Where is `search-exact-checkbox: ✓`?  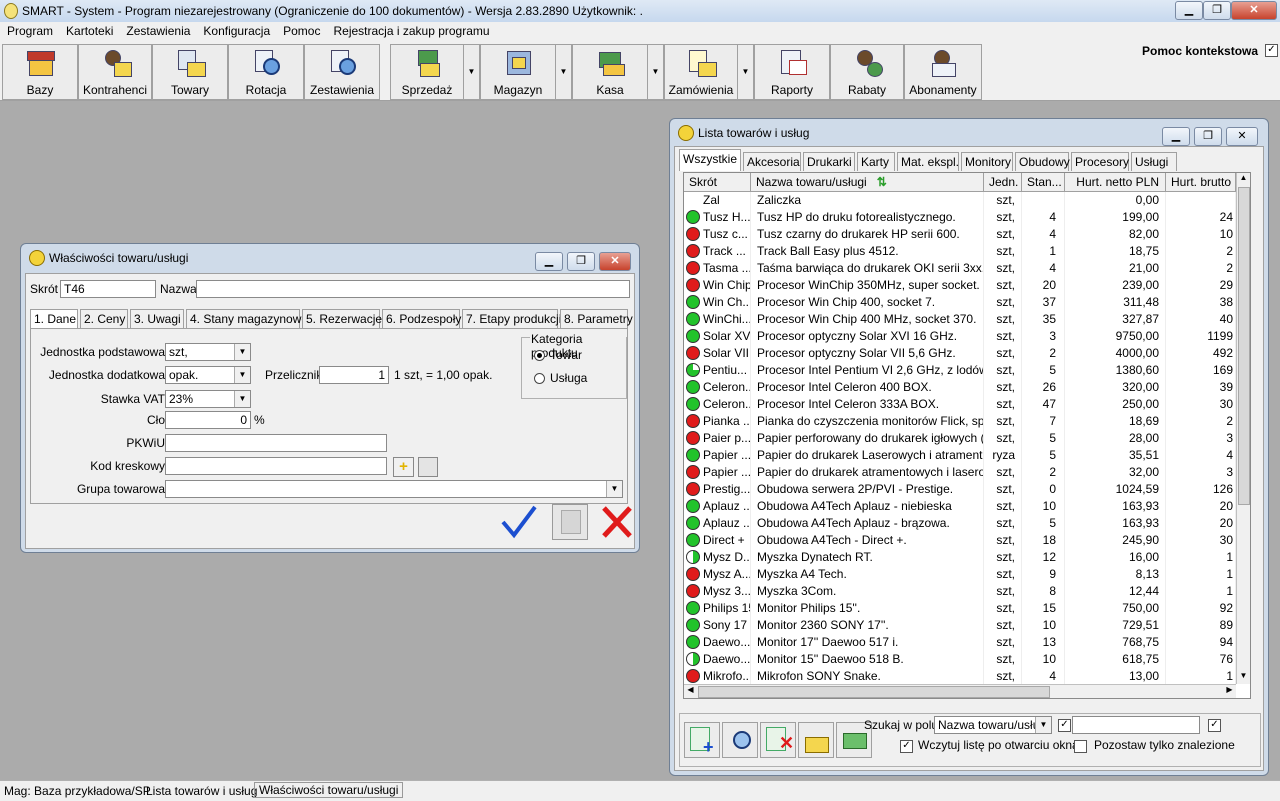 search-exact-checkbox: ✓ is located at coordinates (1214, 725).